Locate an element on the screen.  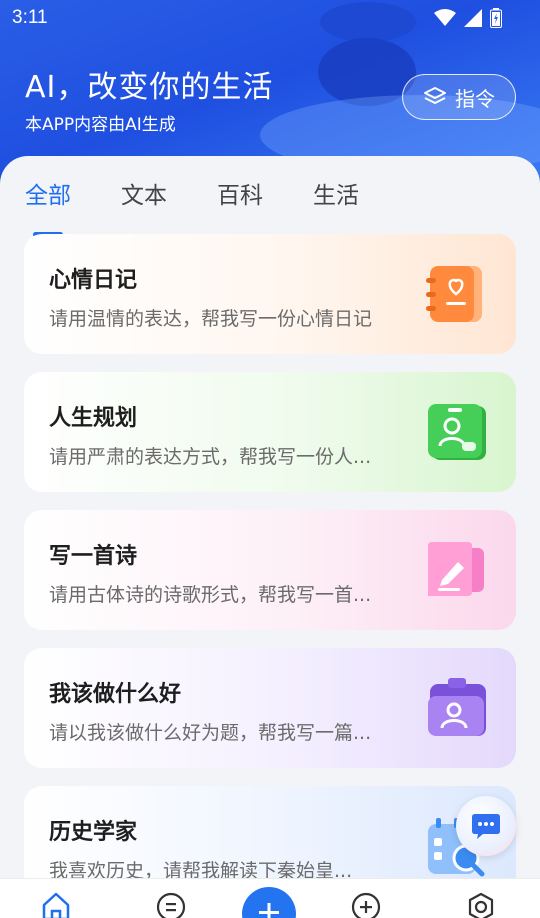
card-title: 人生规划 is located at coordinates (93, 418).